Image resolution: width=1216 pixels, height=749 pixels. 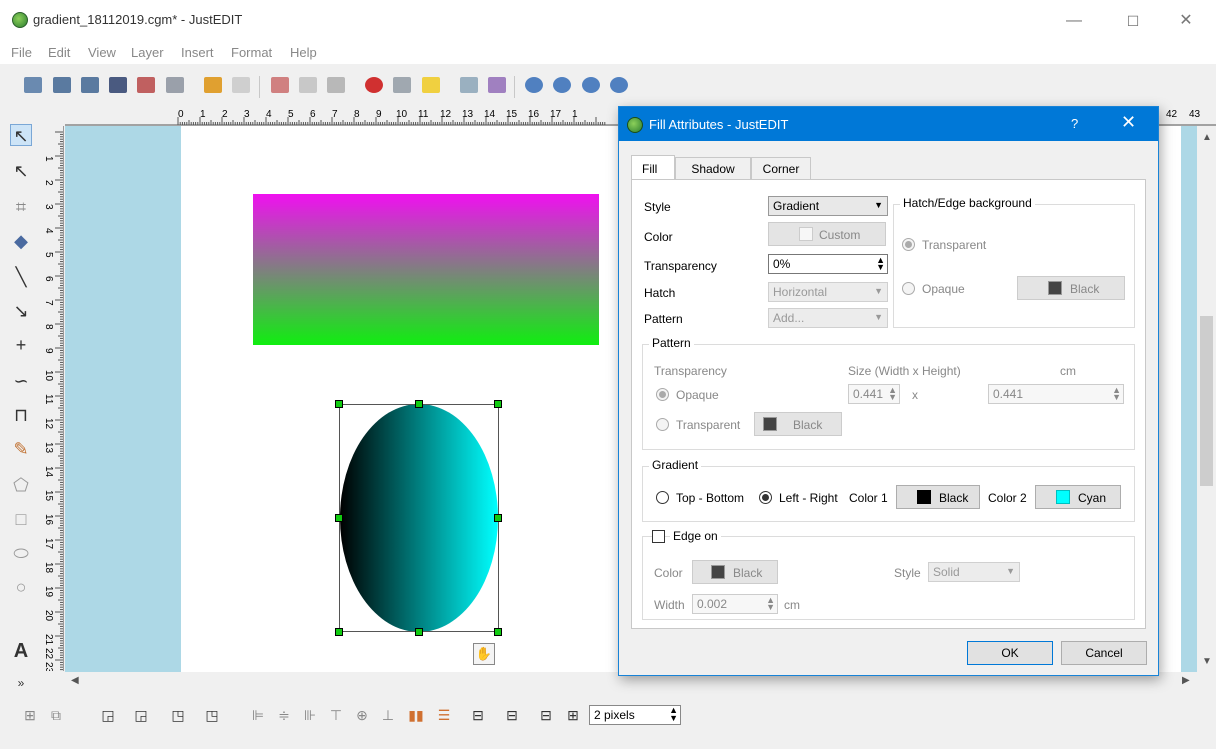 What do you see at coordinates (62, 85) in the screenshot?
I see `open-icon` at bounding box center [62, 85].